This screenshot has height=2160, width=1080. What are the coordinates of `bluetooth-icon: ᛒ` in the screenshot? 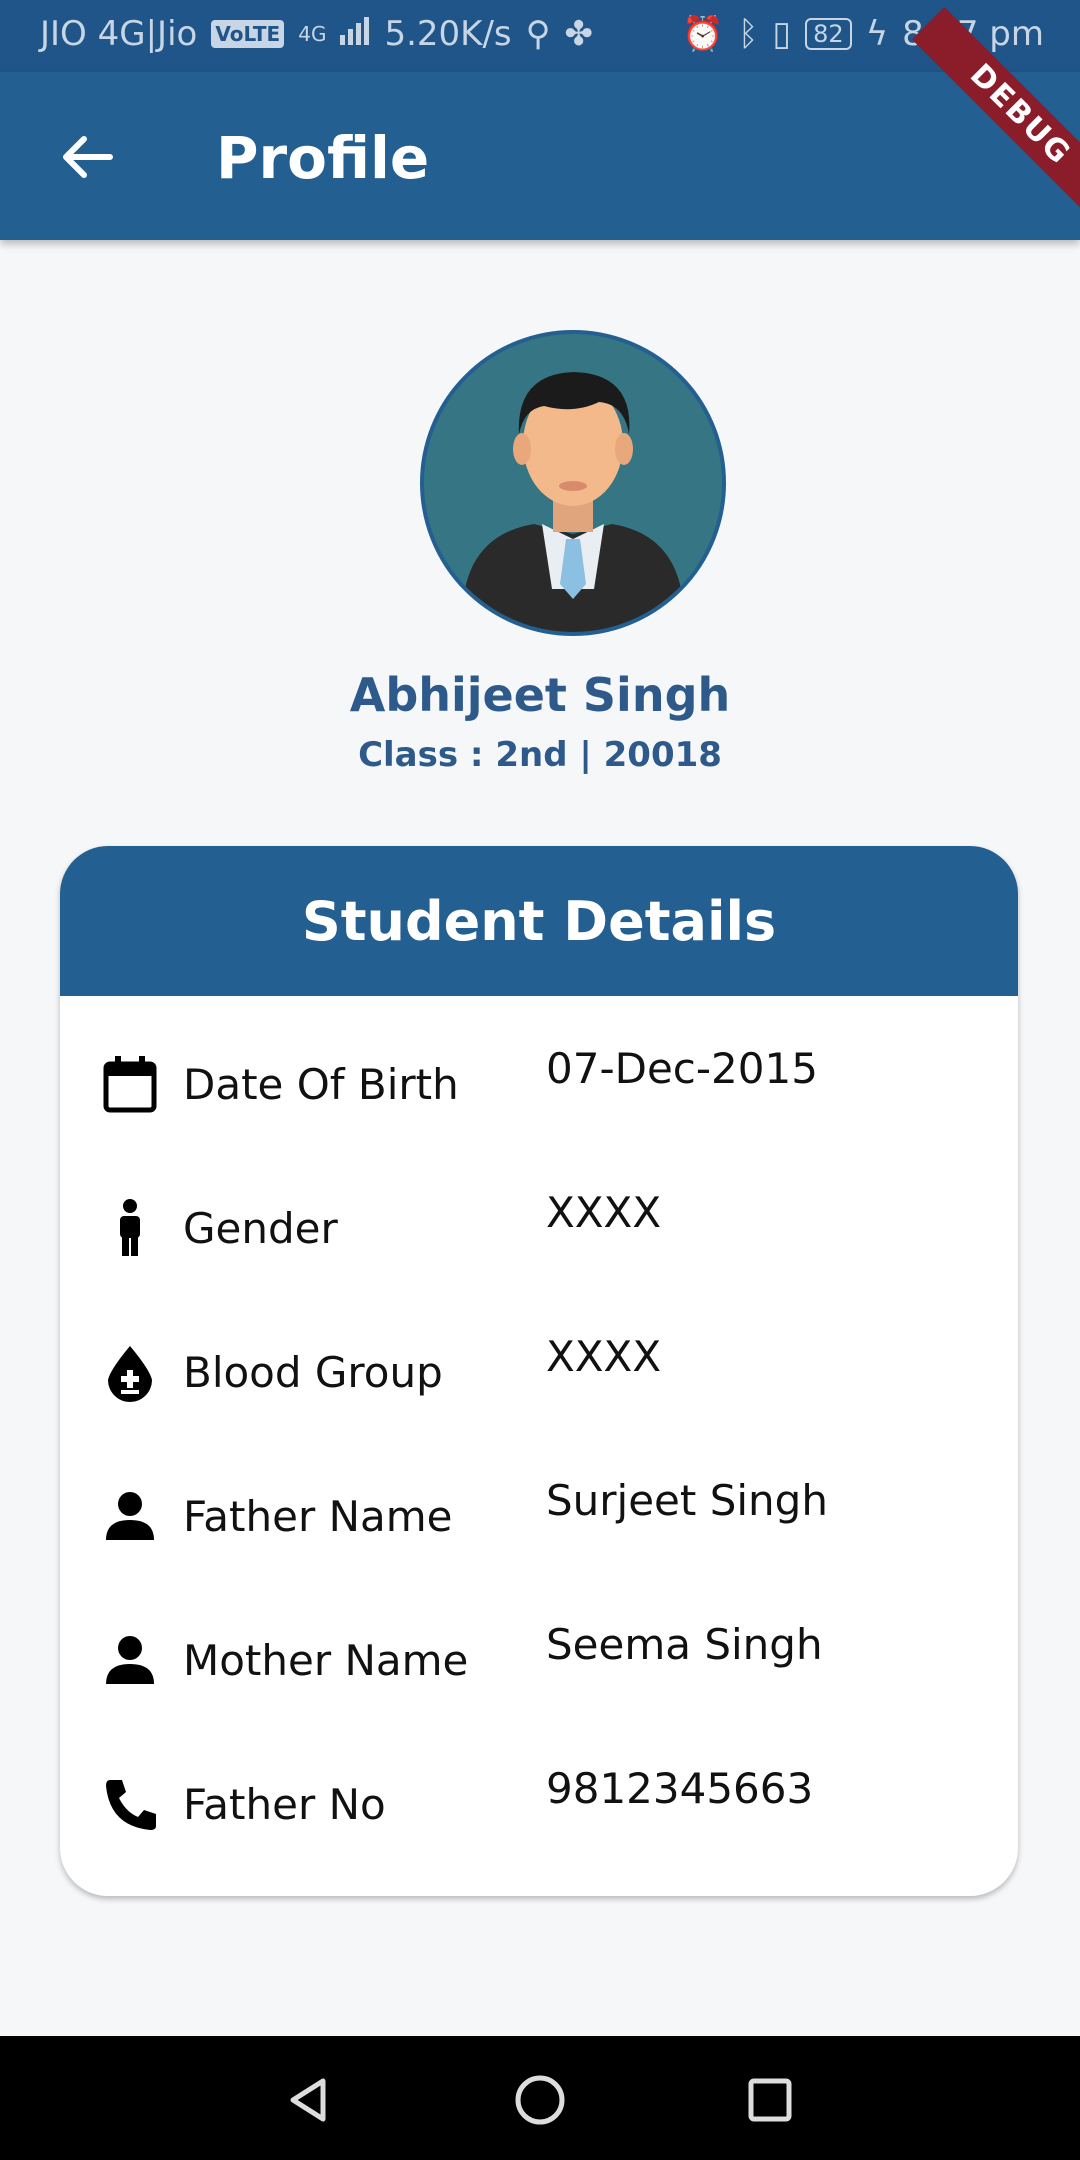 It's located at (748, 34).